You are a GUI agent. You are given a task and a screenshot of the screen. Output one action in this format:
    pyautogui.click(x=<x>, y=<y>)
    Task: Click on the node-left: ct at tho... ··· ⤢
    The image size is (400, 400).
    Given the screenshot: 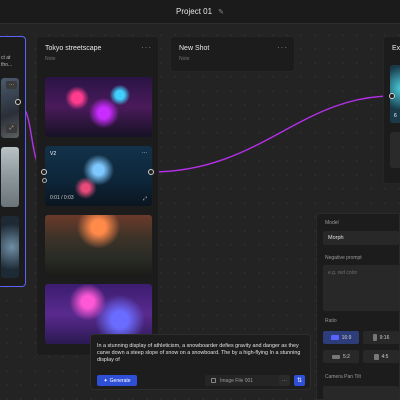 What is the action you would take?
    pyautogui.click(x=13, y=161)
    